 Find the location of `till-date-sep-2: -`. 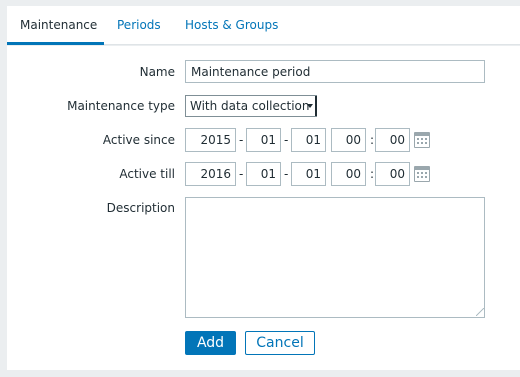

till-date-sep-2: - is located at coordinates (286, 174).